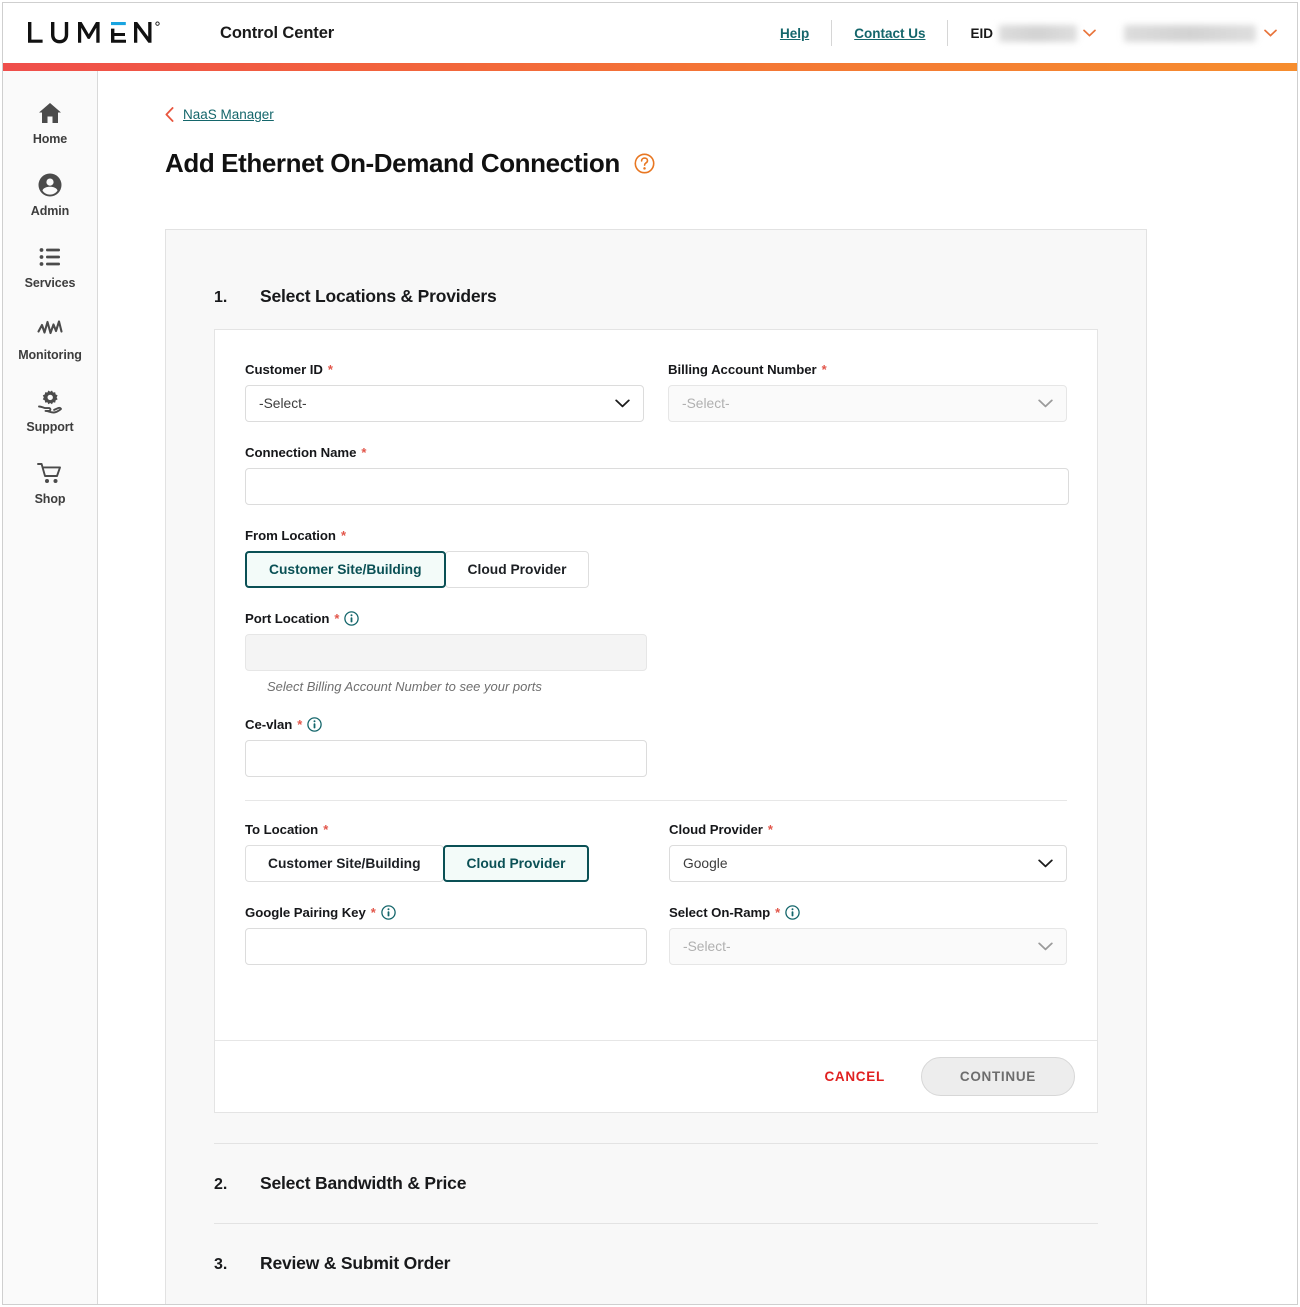  What do you see at coordinates (289, 369) in the screenshot?
I see `customer-id-label: Customer ID *` at bounding box center [289, 369].